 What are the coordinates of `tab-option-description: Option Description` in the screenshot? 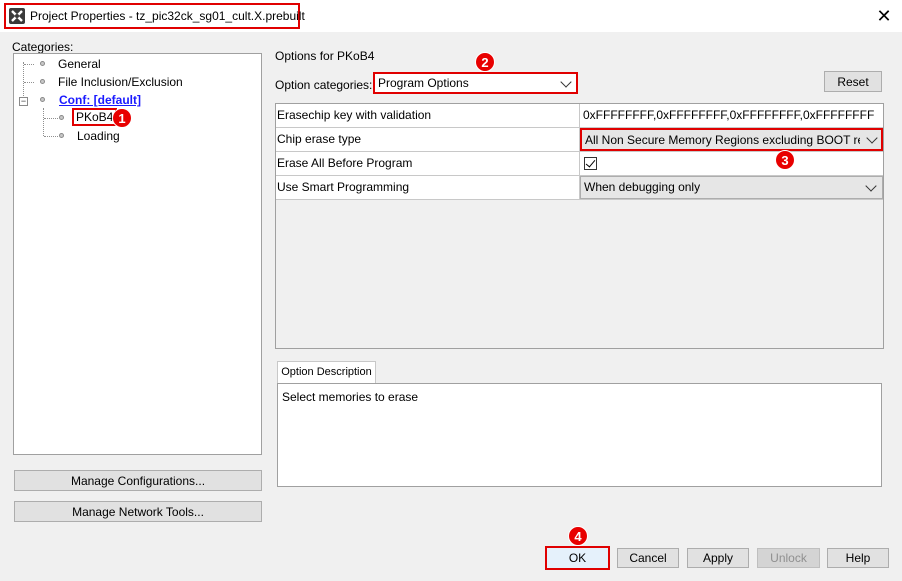 It's located at (326, 372).